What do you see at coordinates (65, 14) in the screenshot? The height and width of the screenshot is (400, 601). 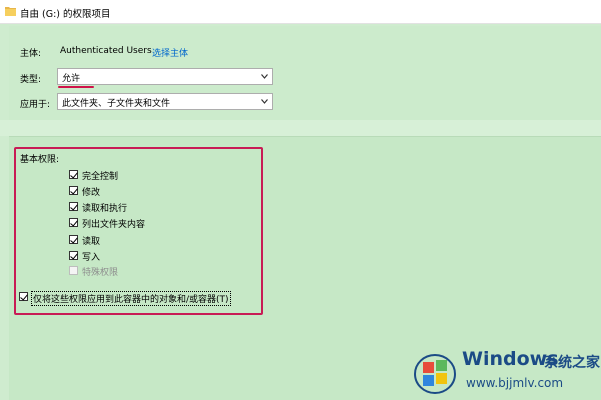 I see `window-title: 自由 (G:) 的权限项目` at bounding box center [65, 14].